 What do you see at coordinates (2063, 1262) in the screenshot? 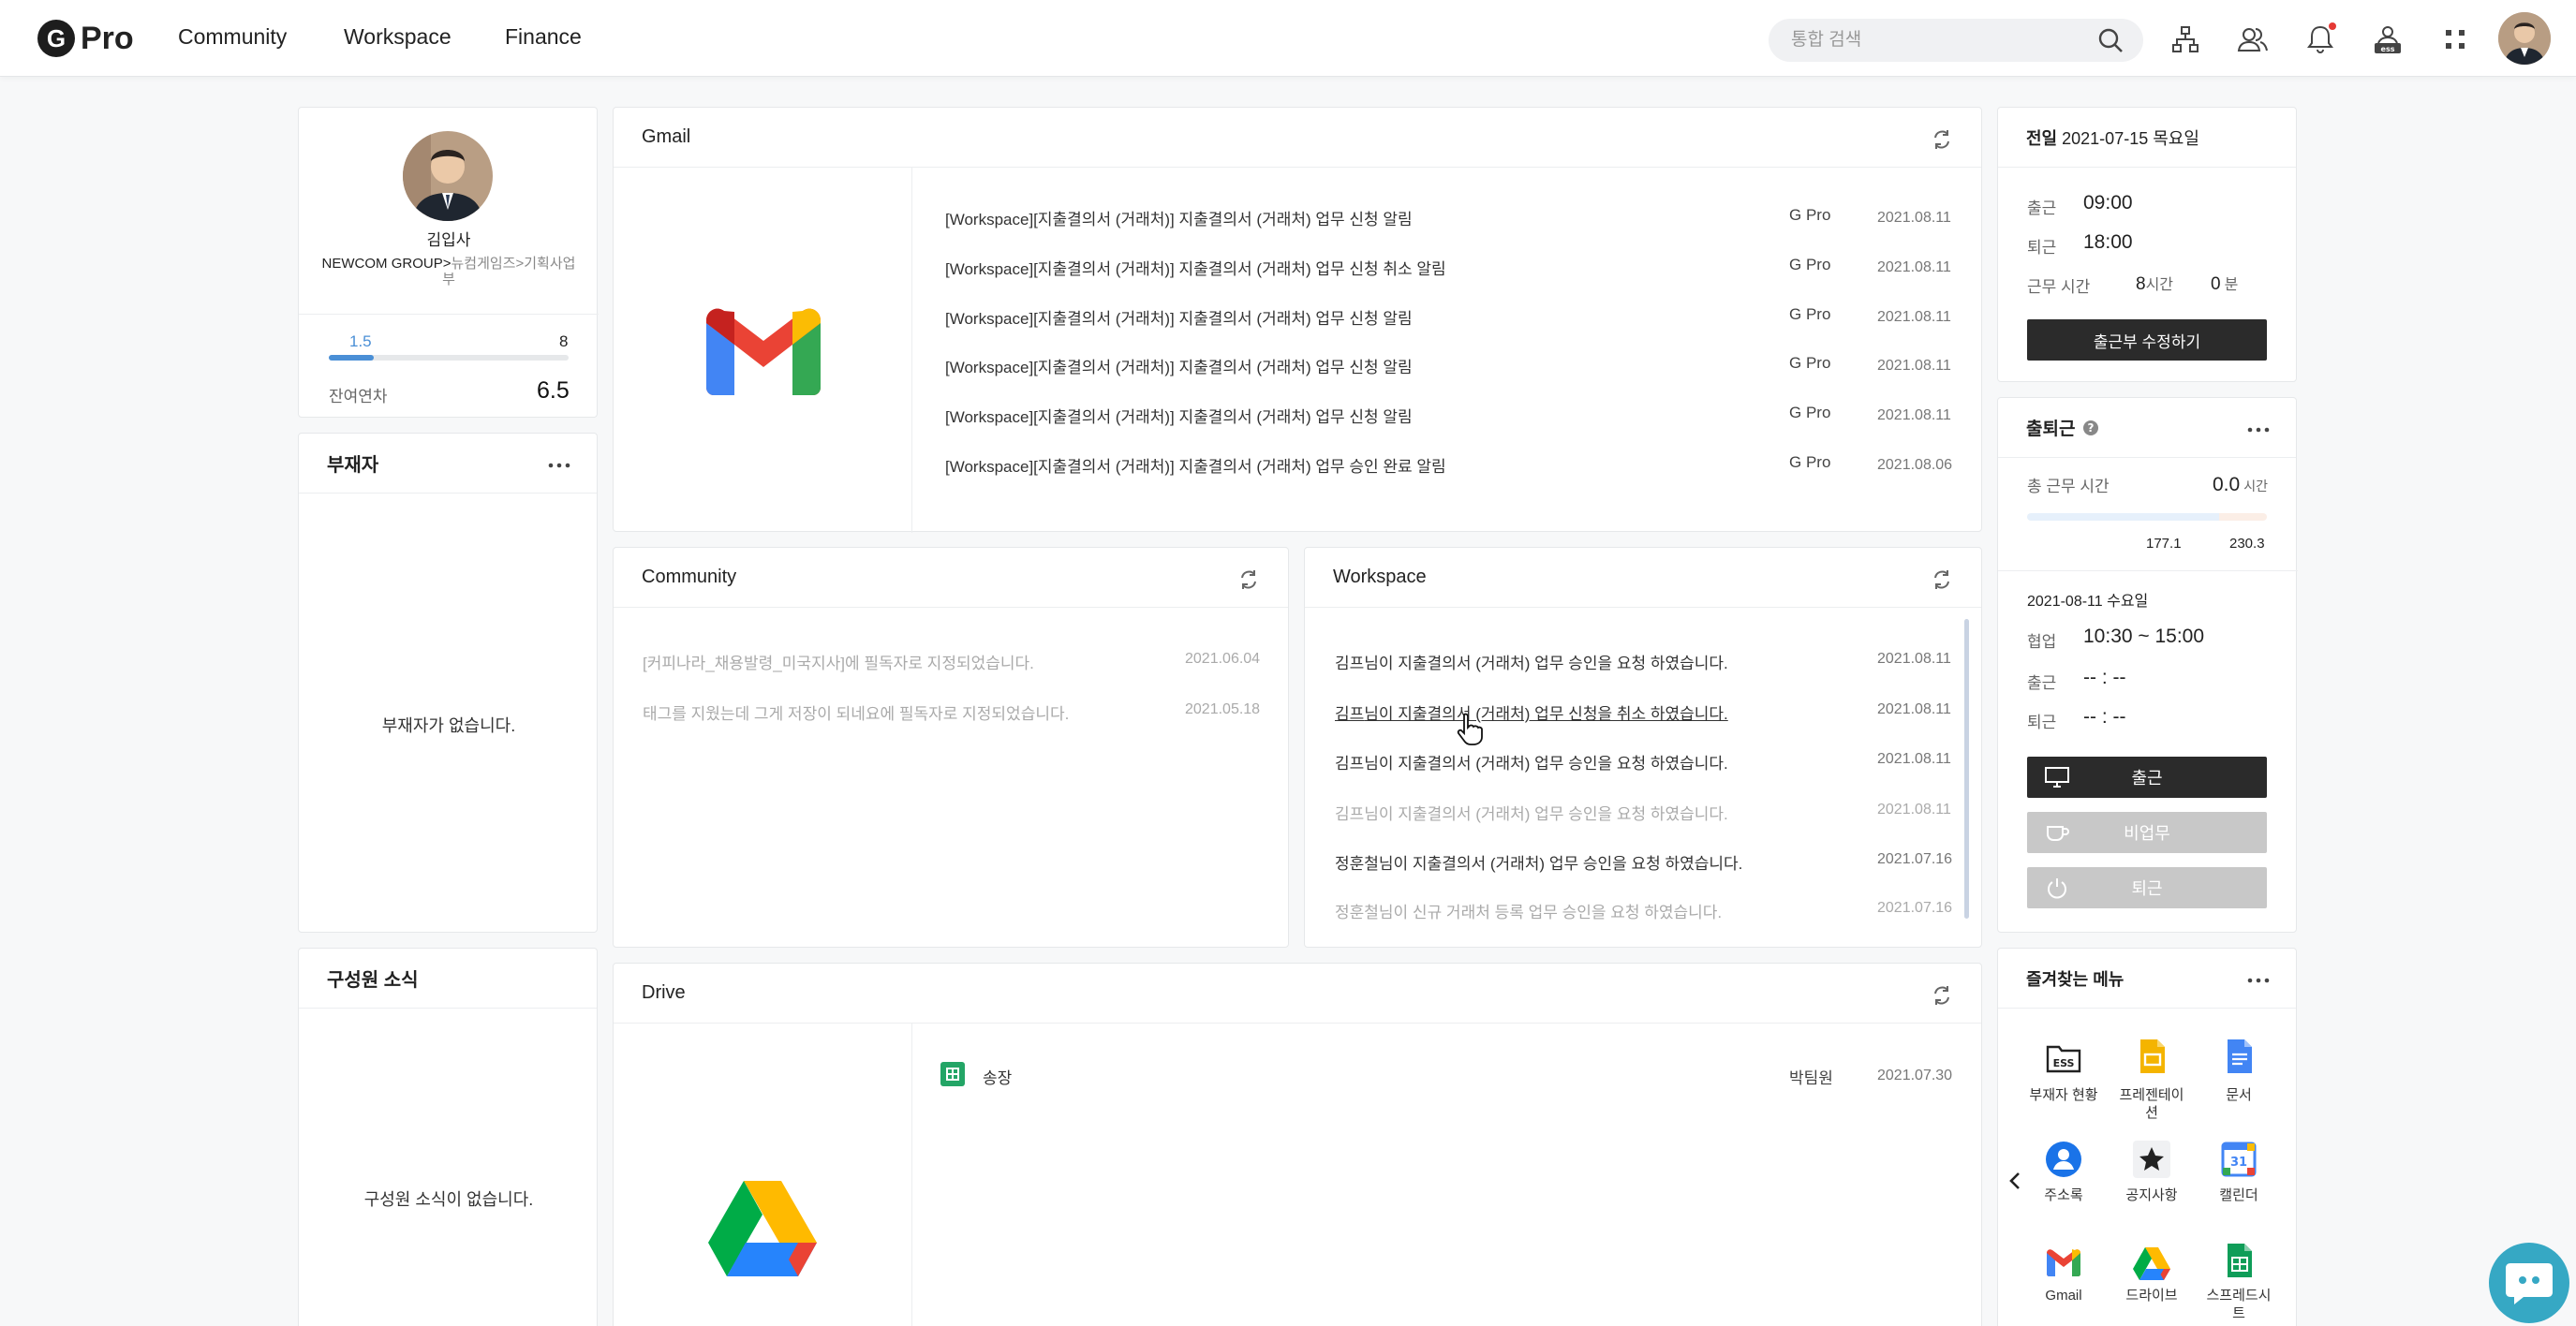
I see `gmail-icon` at bounding box center [2063, 1262].